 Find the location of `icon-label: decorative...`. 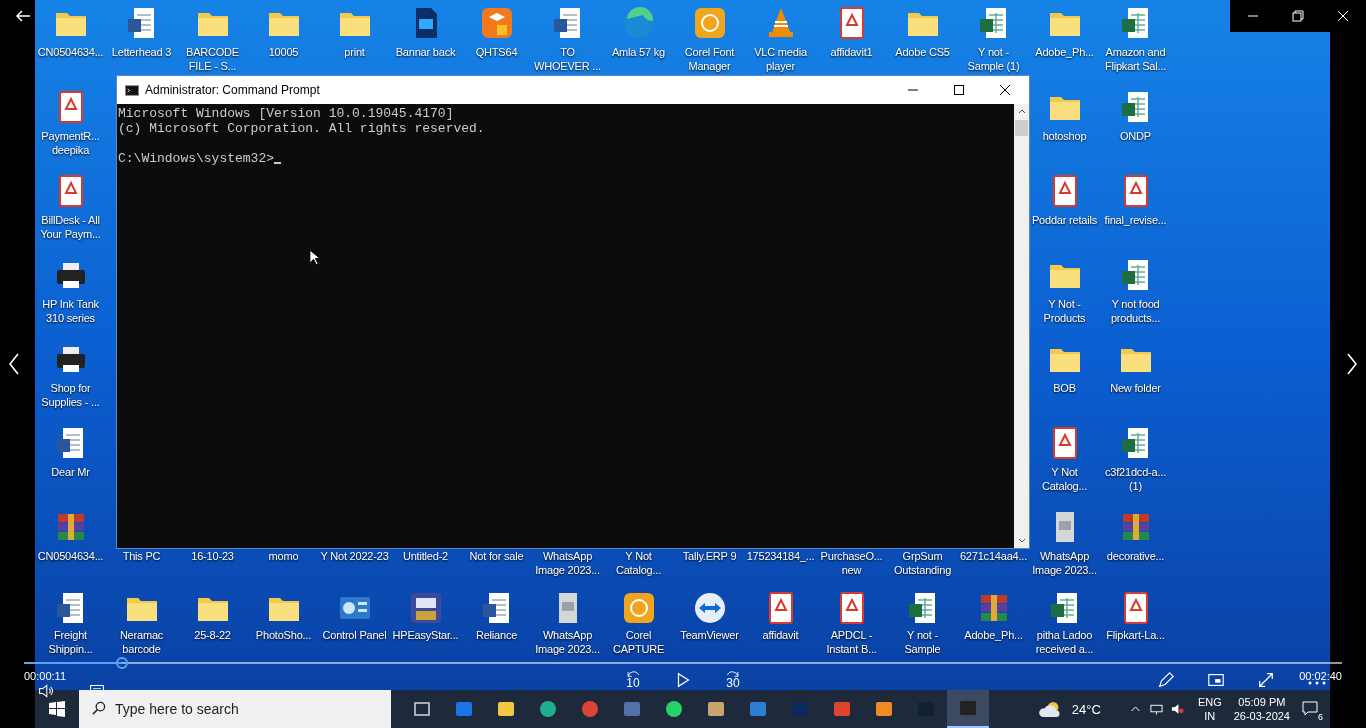

icon-label: decorative... is located at coordinates (1135, 556).